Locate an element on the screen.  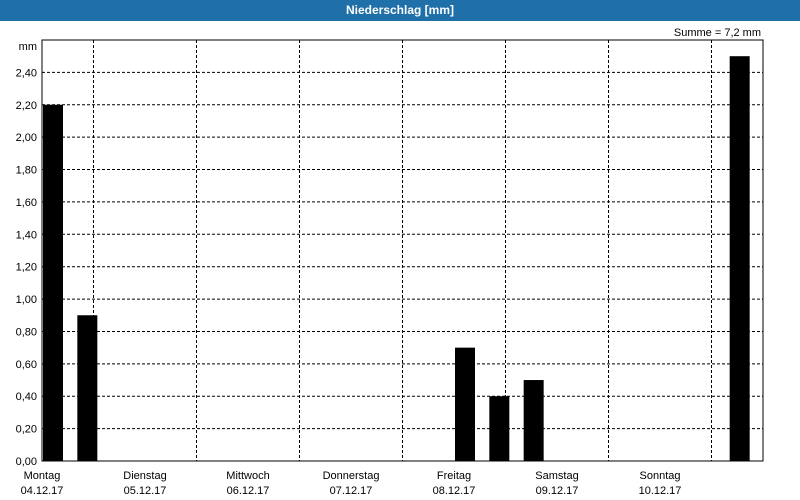
precipitation-total: Summe = 7,2 mm is located at coordinates (717, 33).